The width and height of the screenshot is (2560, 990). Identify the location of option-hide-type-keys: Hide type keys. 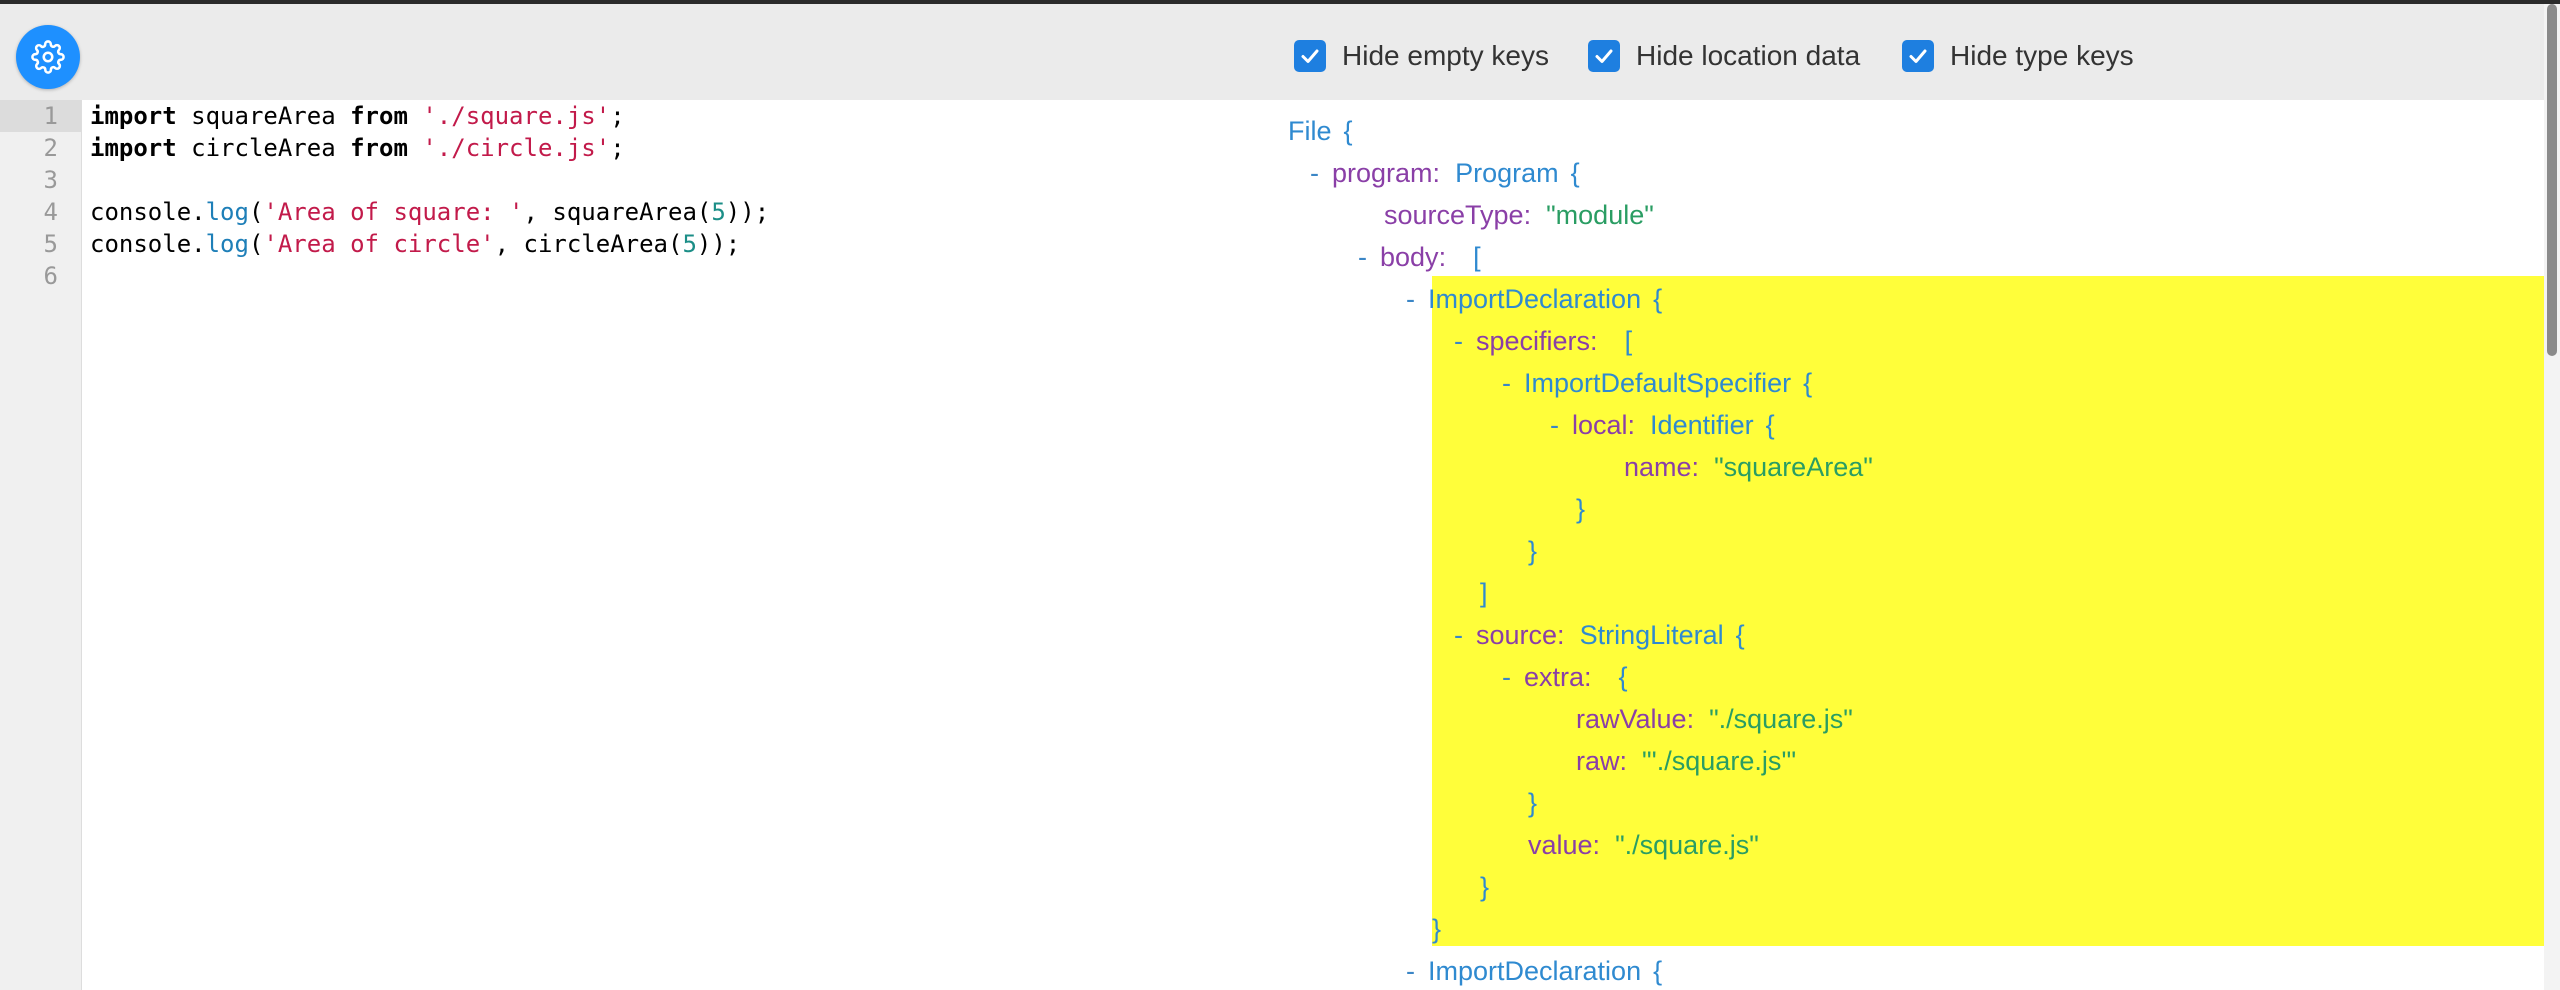
(2018, 56).